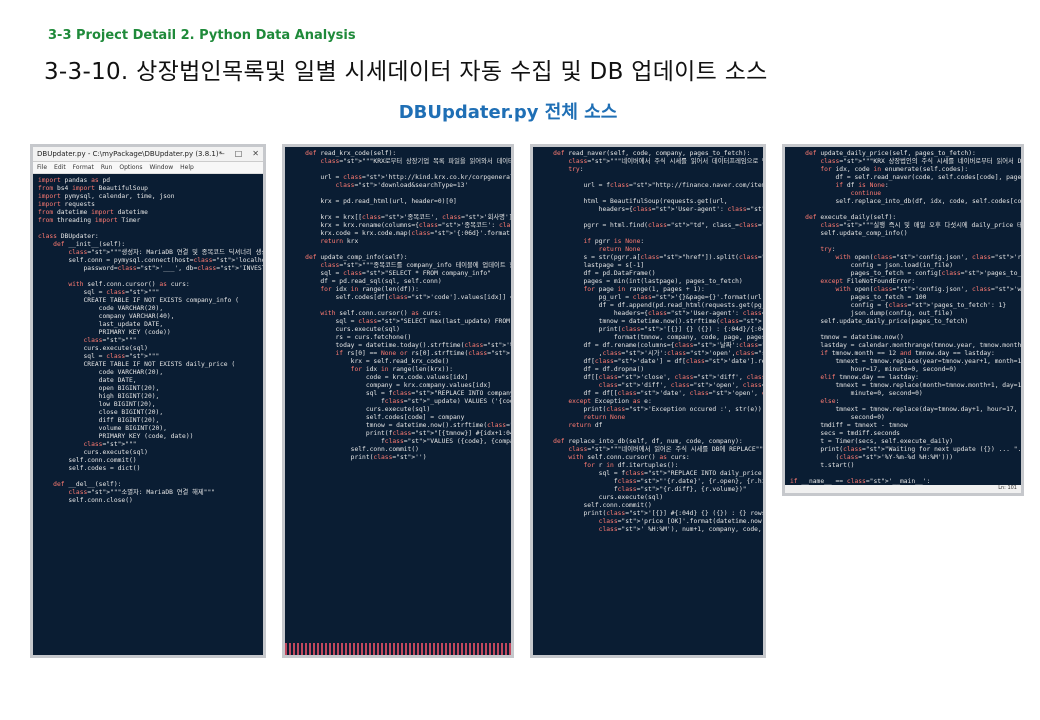 The image size is (1040, 720). What do you see at coordinates (130, 167) in the screenshot?
I see `menu-options: Options` at bounding box center [130, 167].